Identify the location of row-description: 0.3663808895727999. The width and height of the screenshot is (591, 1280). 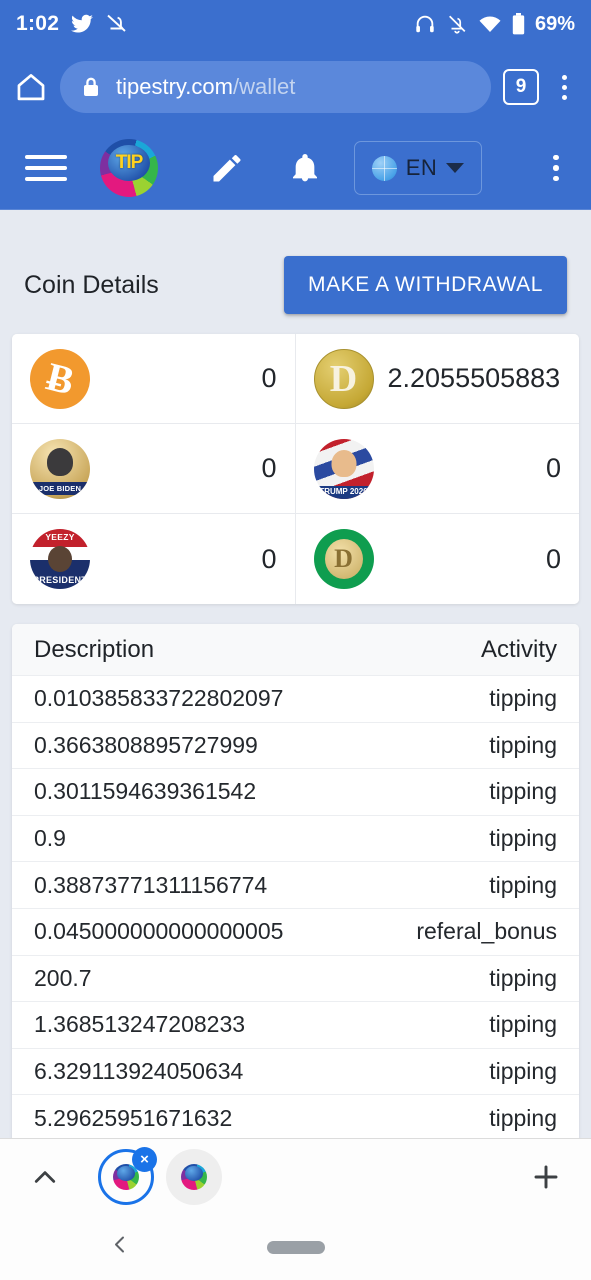
(146, 744).